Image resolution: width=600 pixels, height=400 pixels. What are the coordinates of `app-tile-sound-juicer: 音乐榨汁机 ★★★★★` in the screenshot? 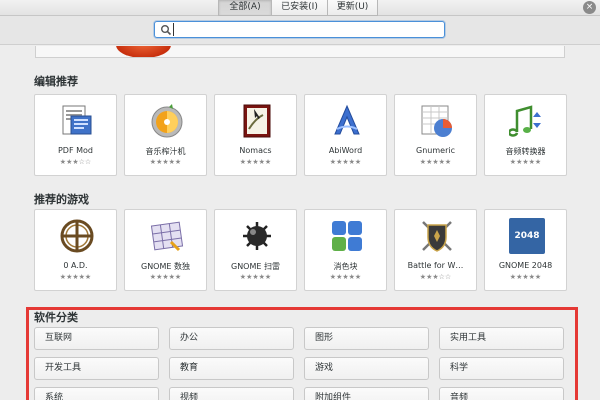 It's located at (165, 135).